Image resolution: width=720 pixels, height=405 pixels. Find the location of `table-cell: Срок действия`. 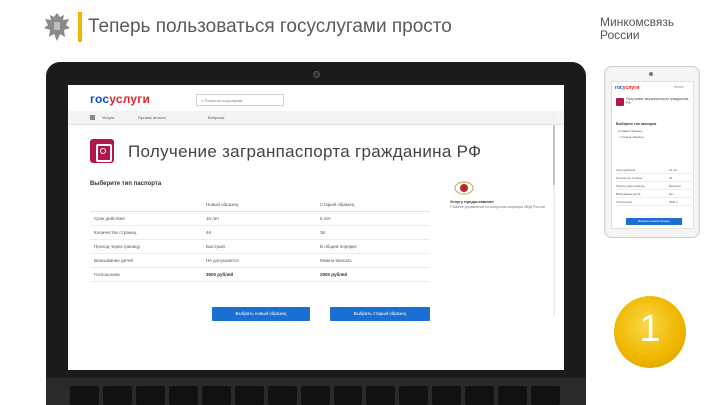

table-cell: Срок действия is located at coordinates (146, 218).